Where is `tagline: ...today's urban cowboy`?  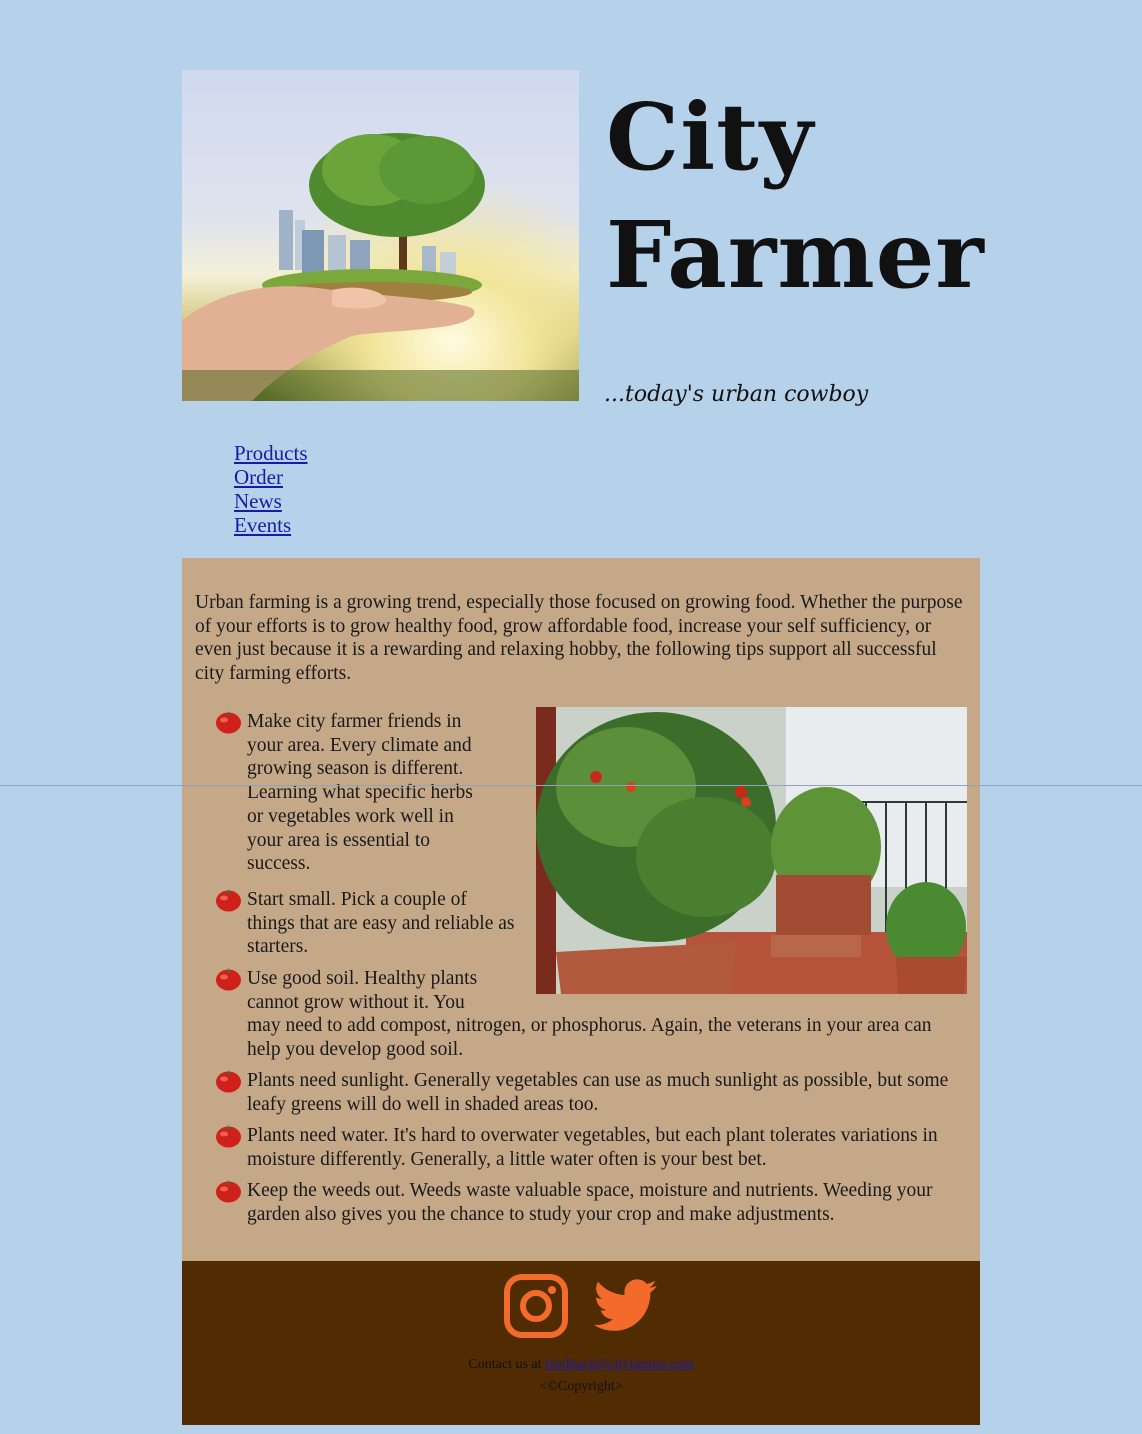 tagline: ...today's urban cowboy is located at coordinates (736, 394).